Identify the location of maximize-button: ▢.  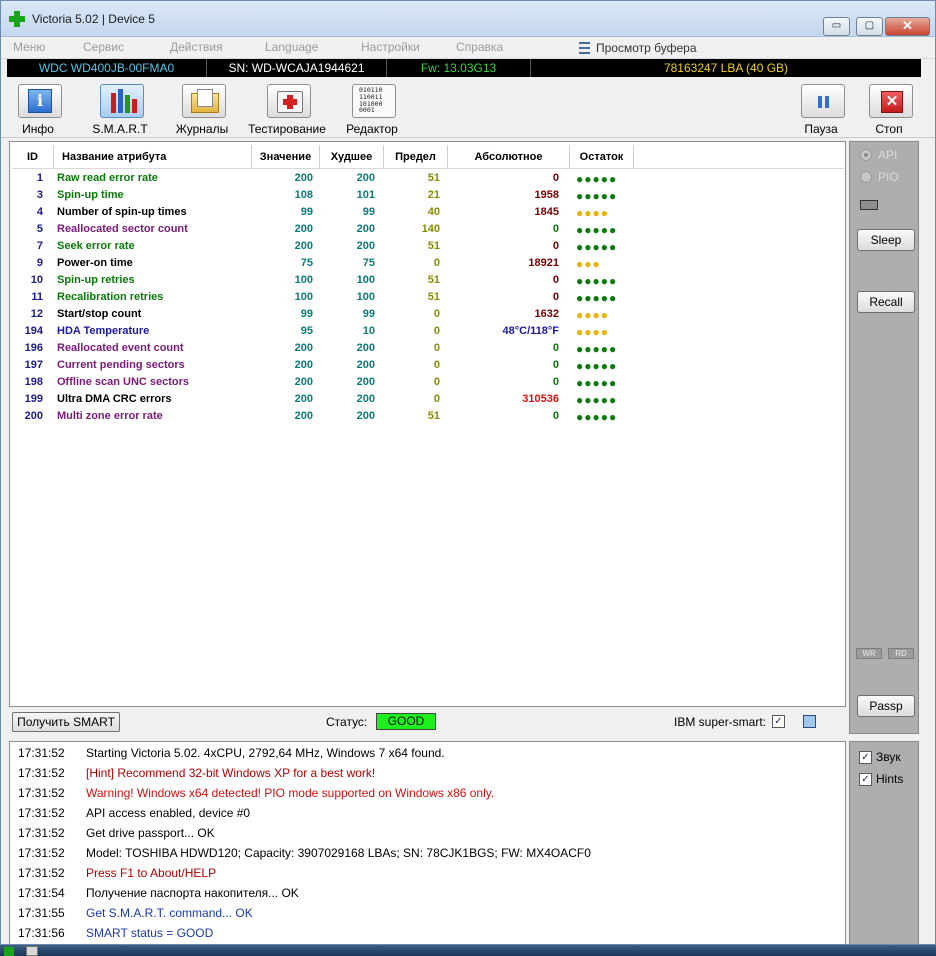
(869, 26).